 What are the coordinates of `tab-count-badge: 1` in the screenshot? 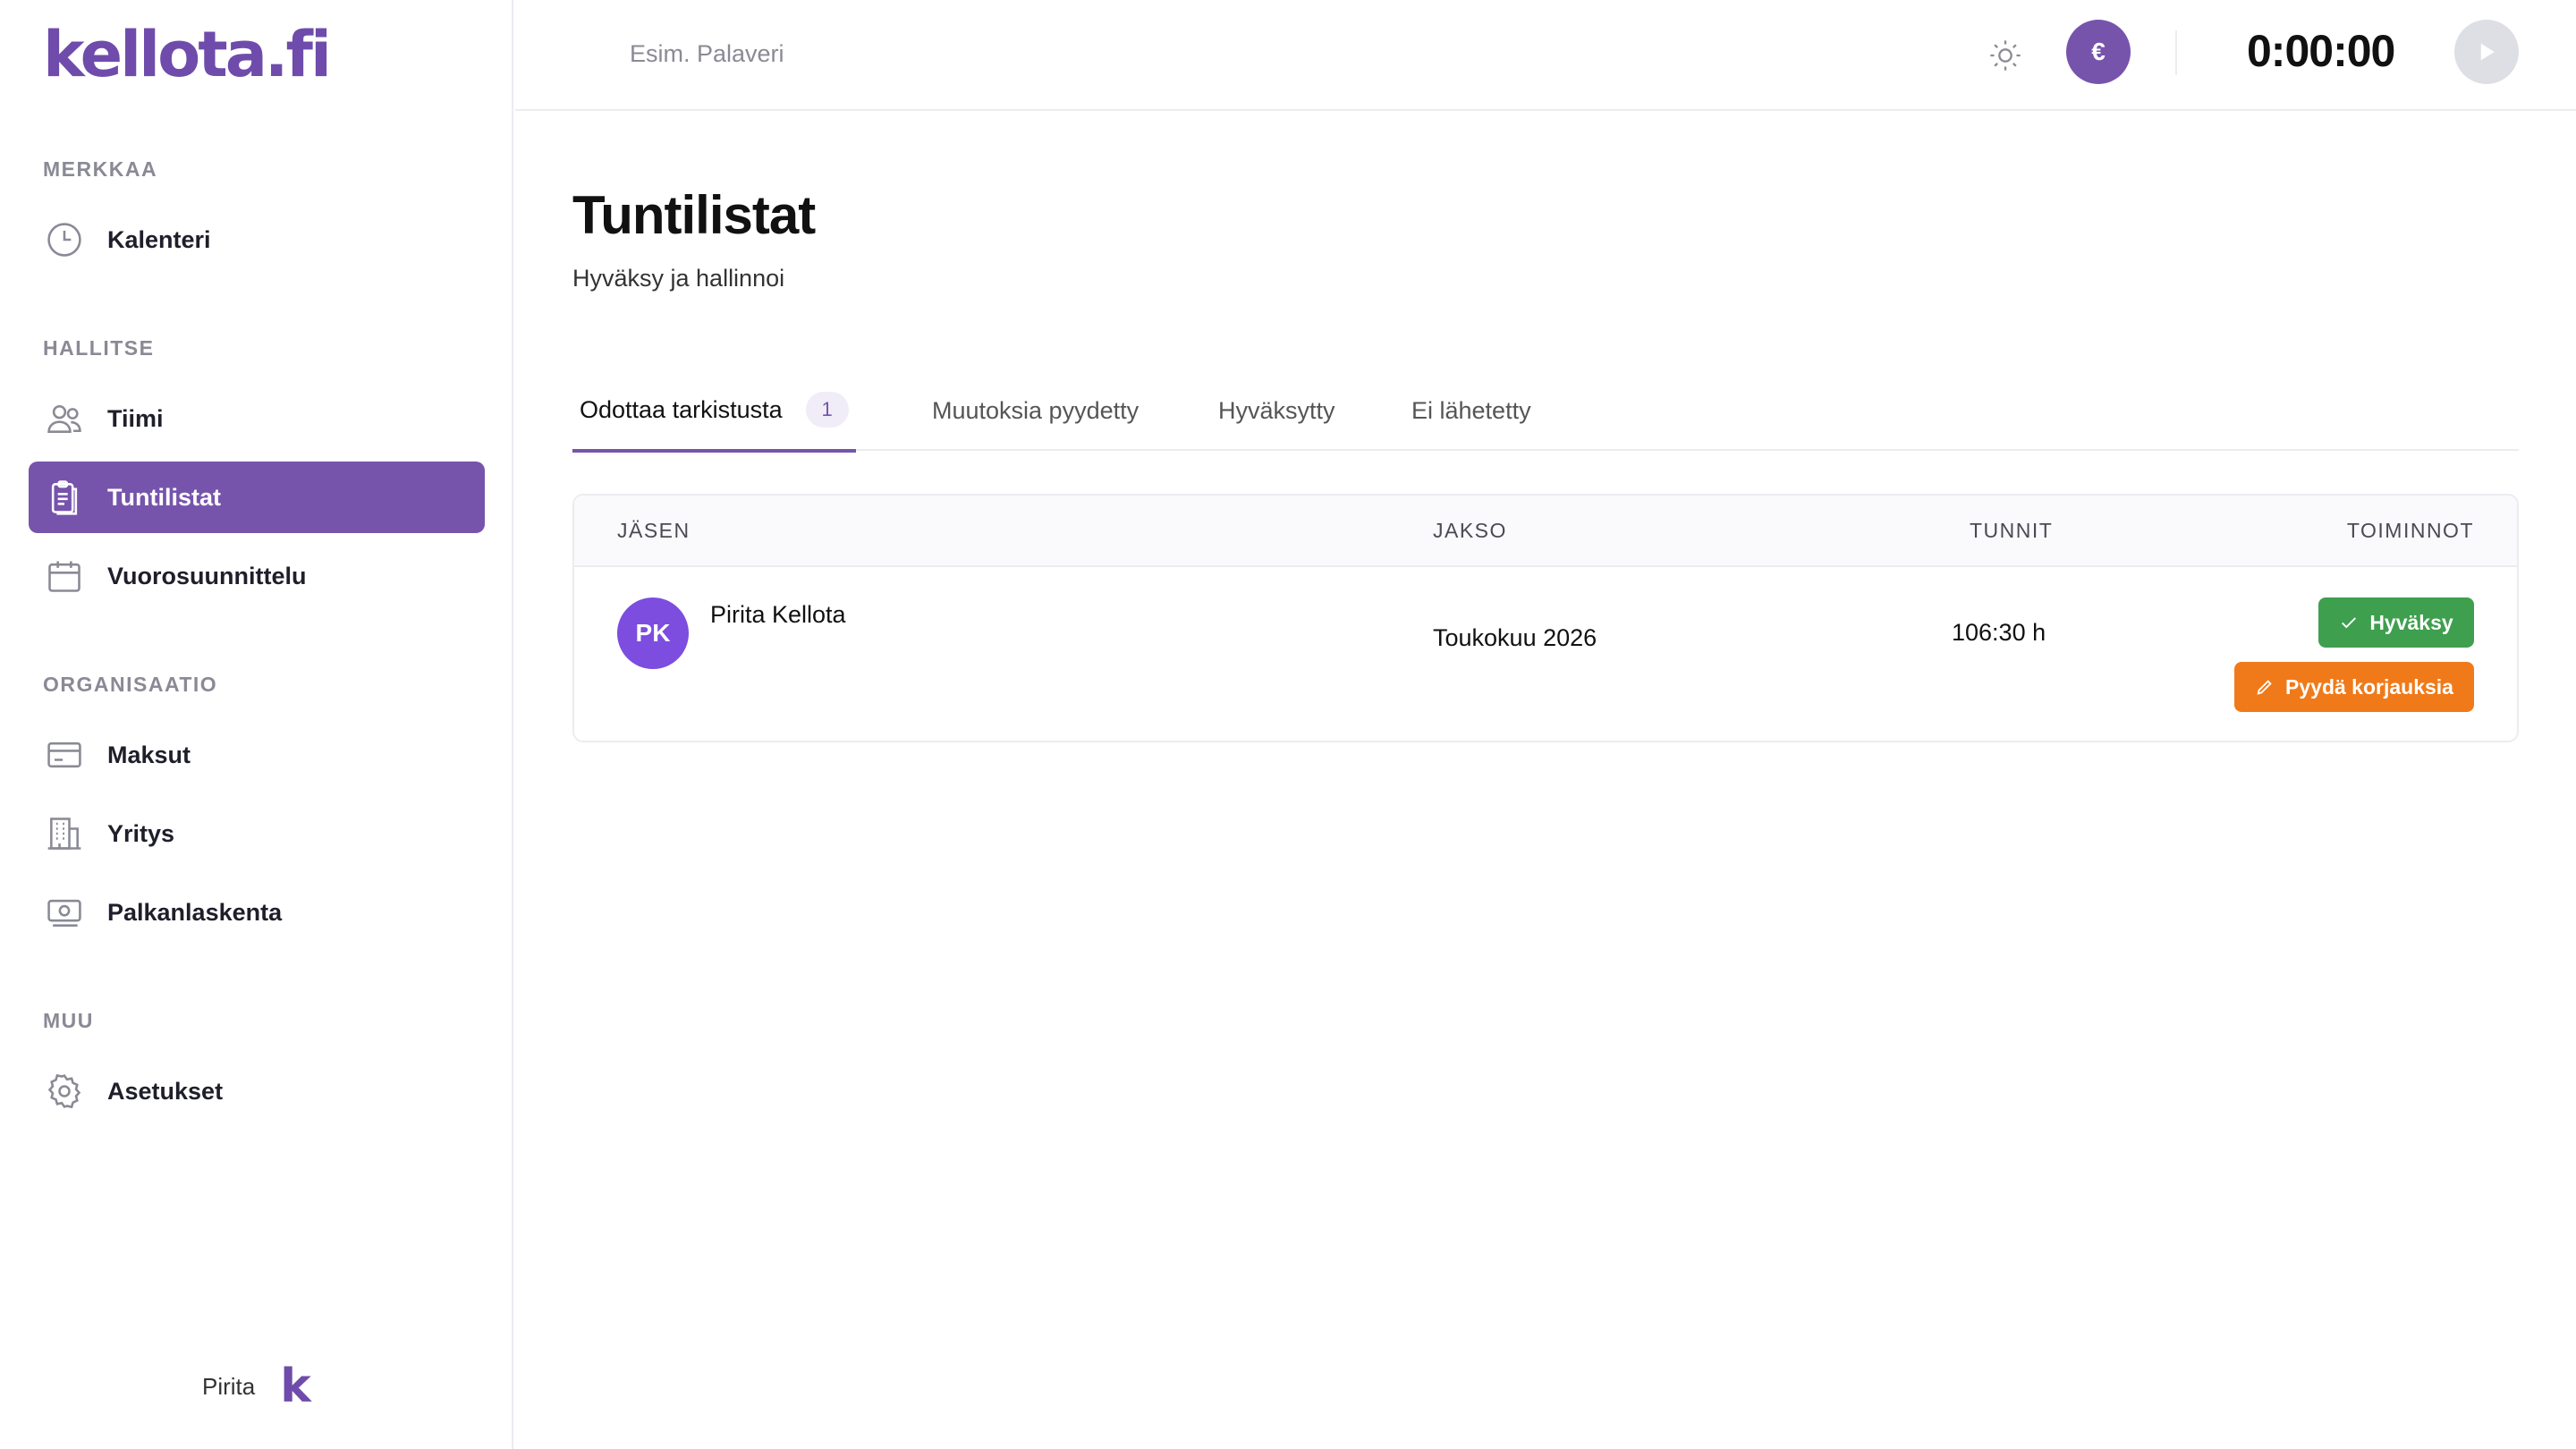 It's located at (827, 410).